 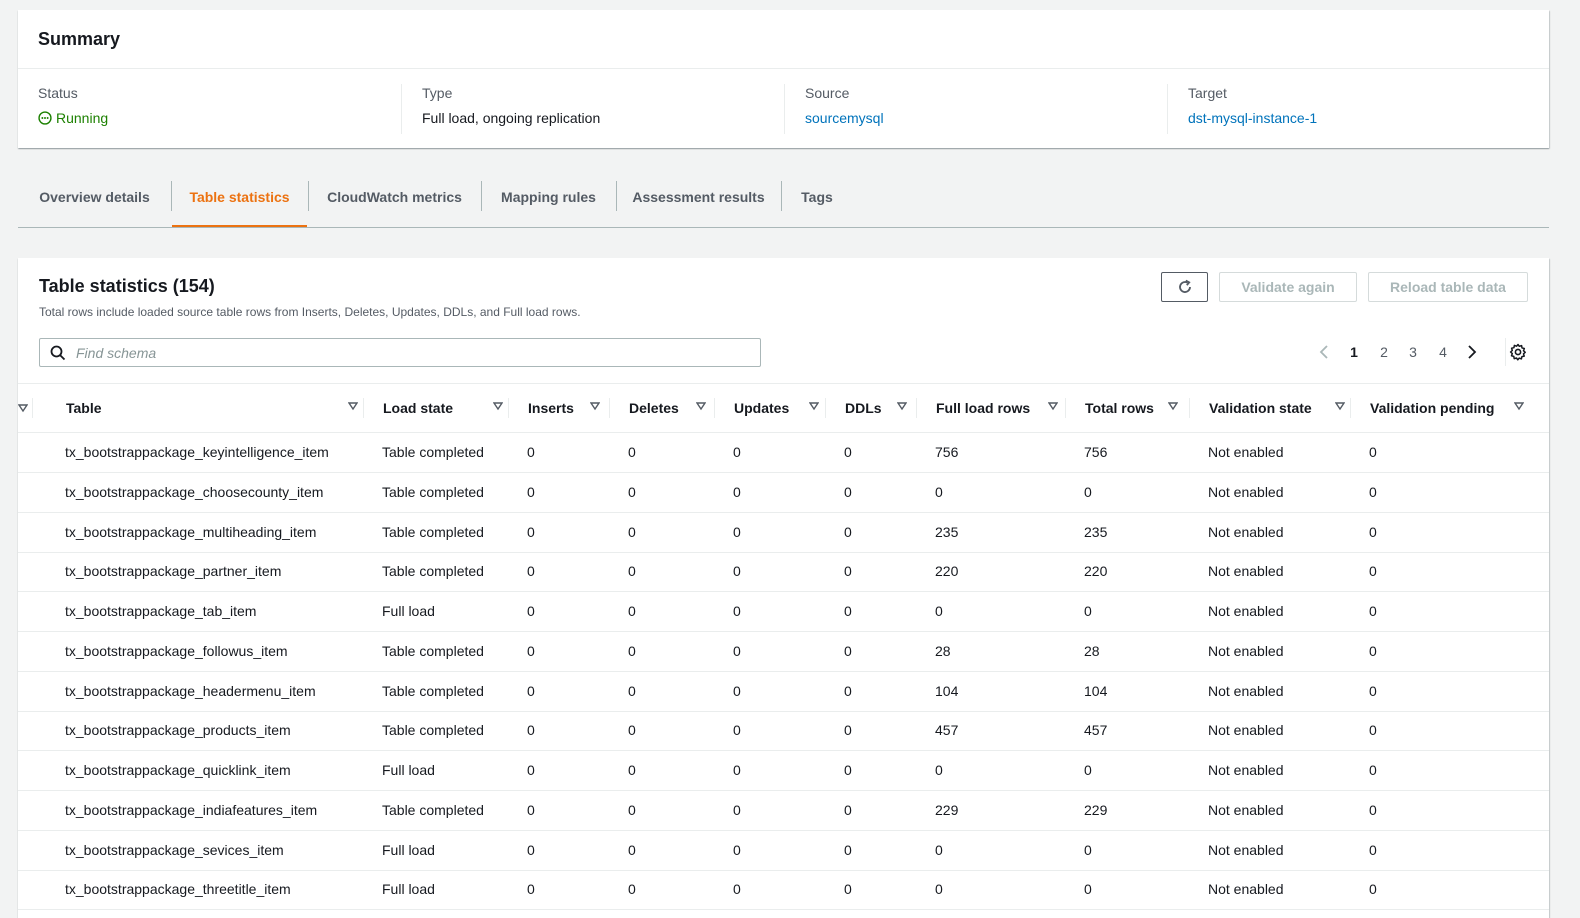 I want to click on page-3: 3, so click(x=1413, y=352).